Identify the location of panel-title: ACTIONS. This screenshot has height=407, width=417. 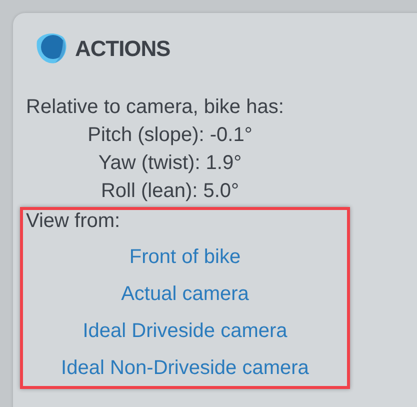
(122, 48).